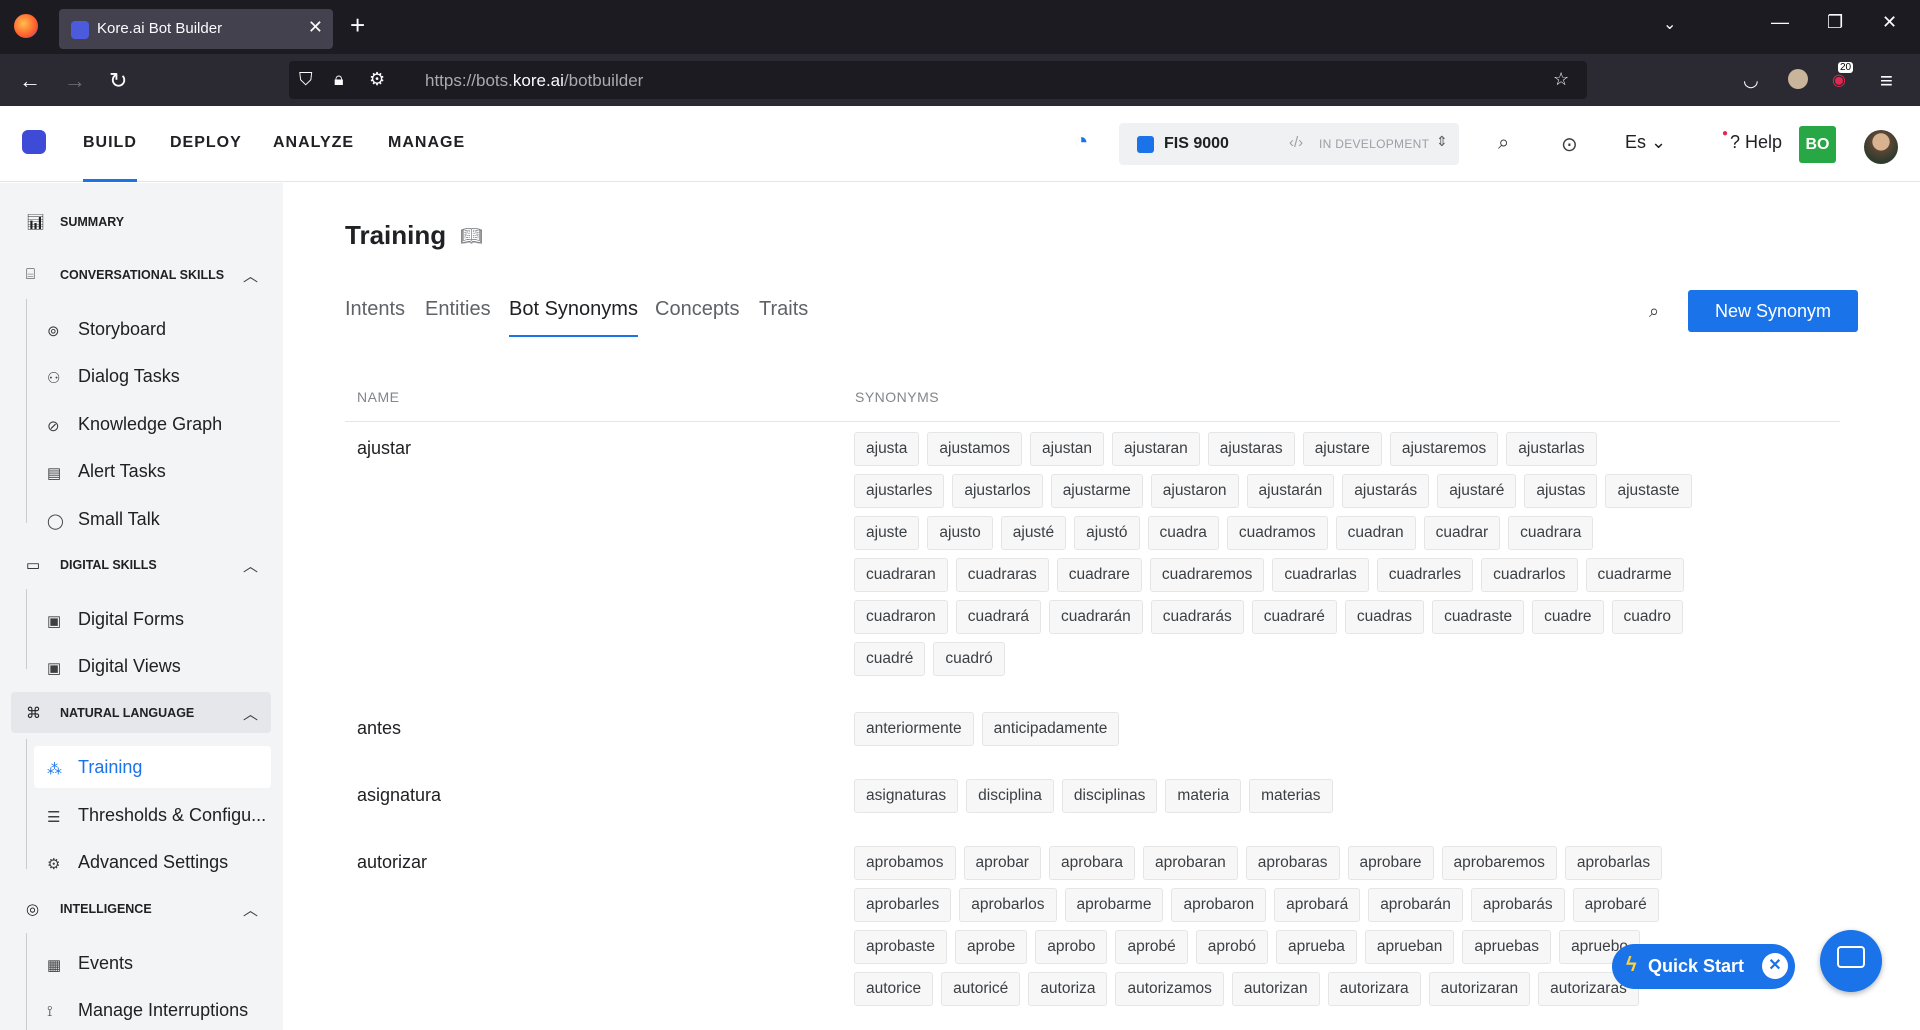 The image size is (1920, 1030). I want to click on synonym-chip: cuadra, so click(1183, 533).